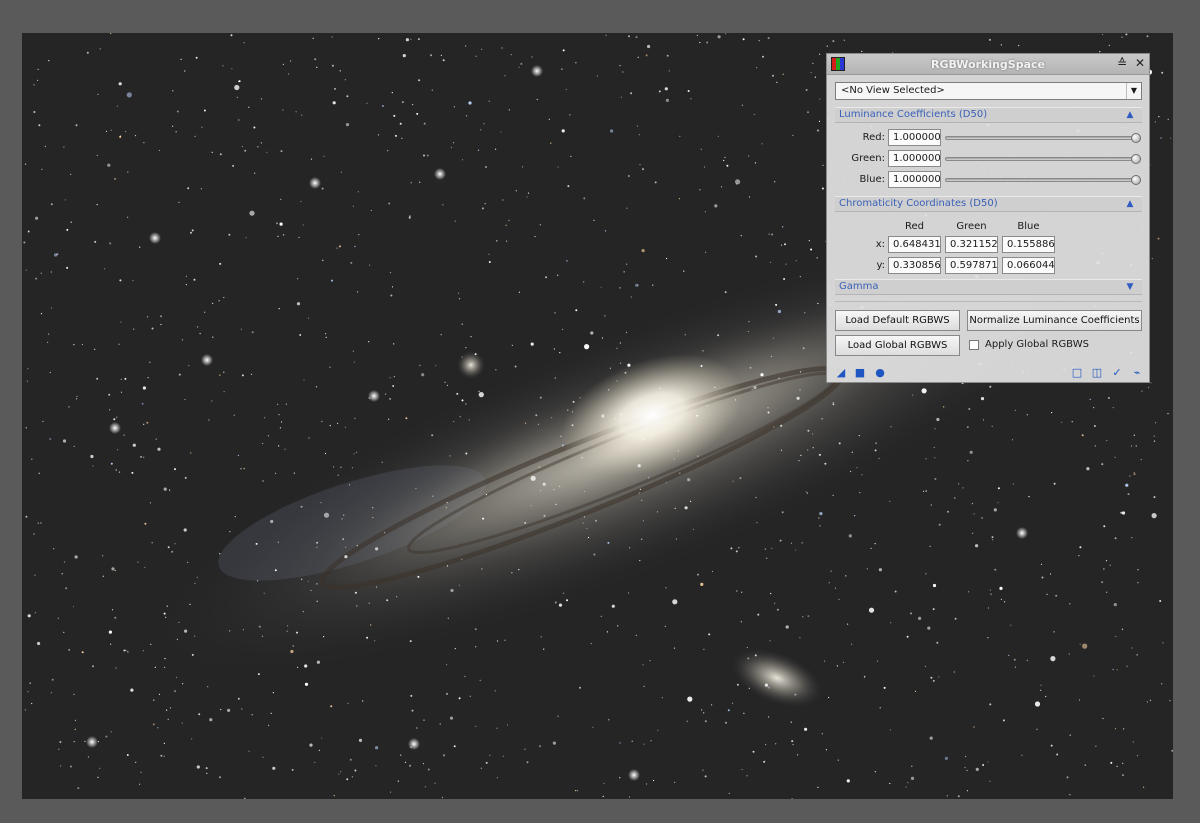 This screenshot has width=1200, height=823. I want to click on browse-documentation-icon: □, so click(1077, 373).